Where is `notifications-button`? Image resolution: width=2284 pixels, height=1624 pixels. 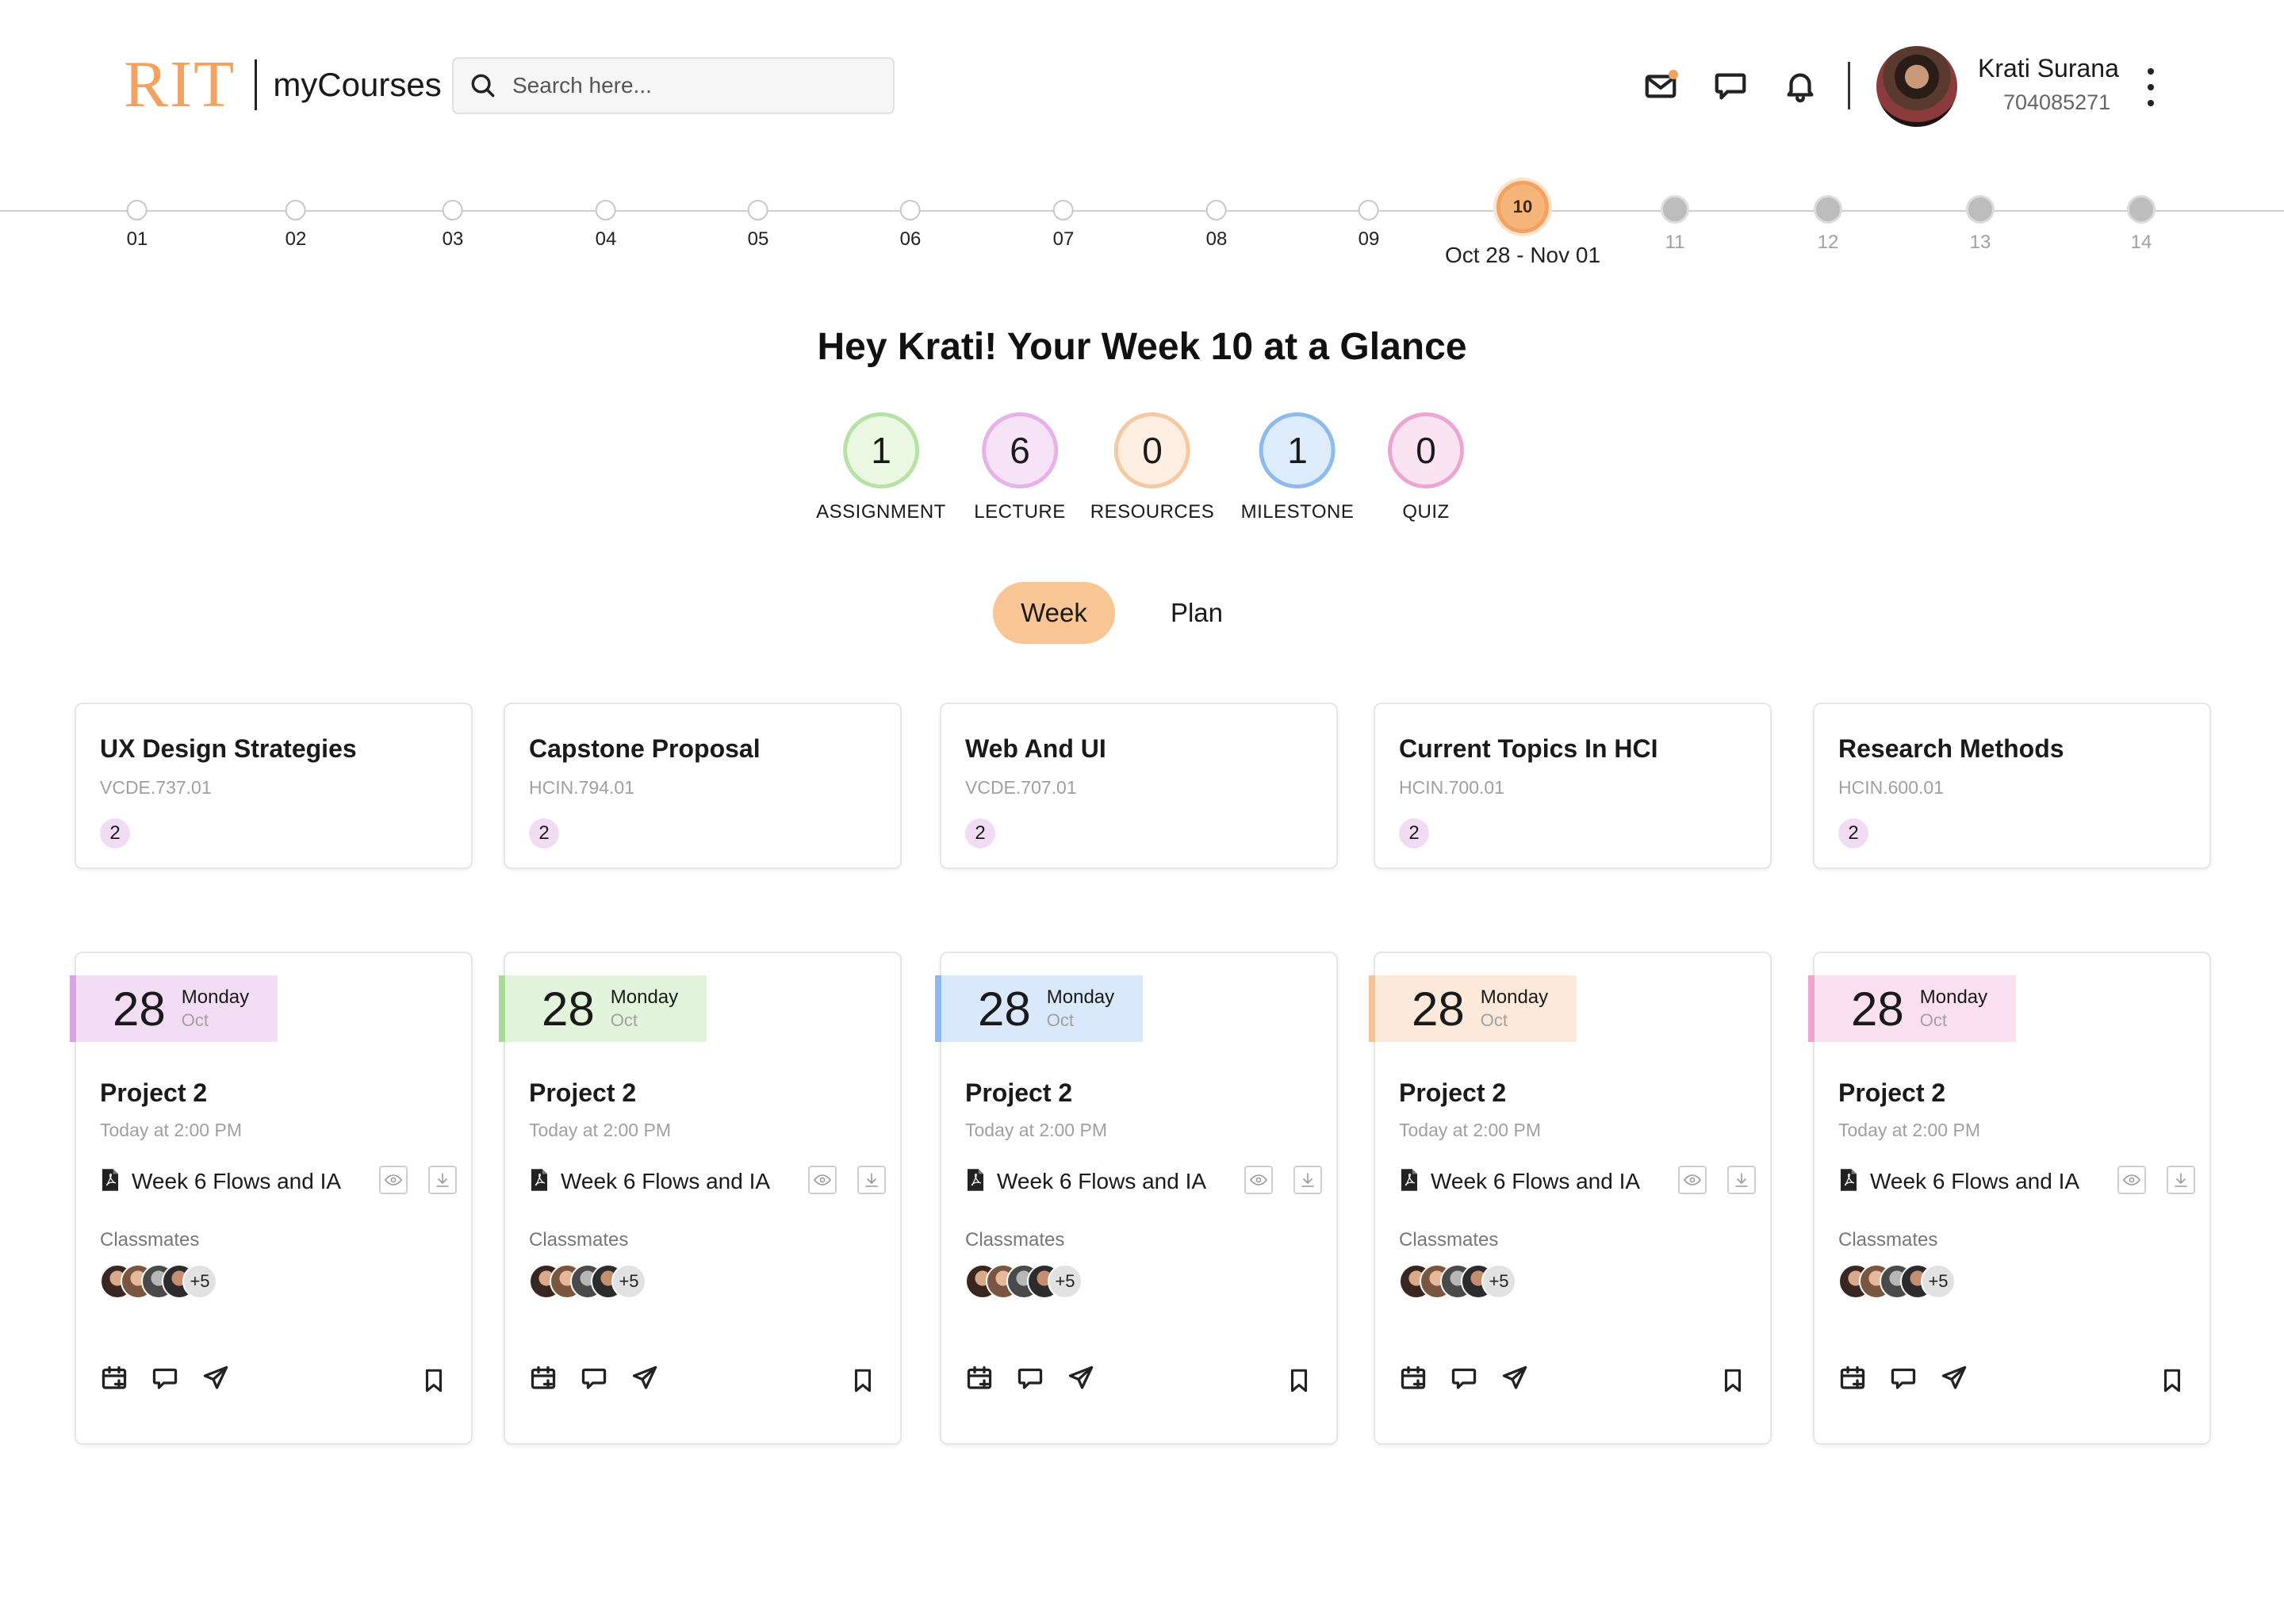
notifications-button is located at coordinates (1800, 86).